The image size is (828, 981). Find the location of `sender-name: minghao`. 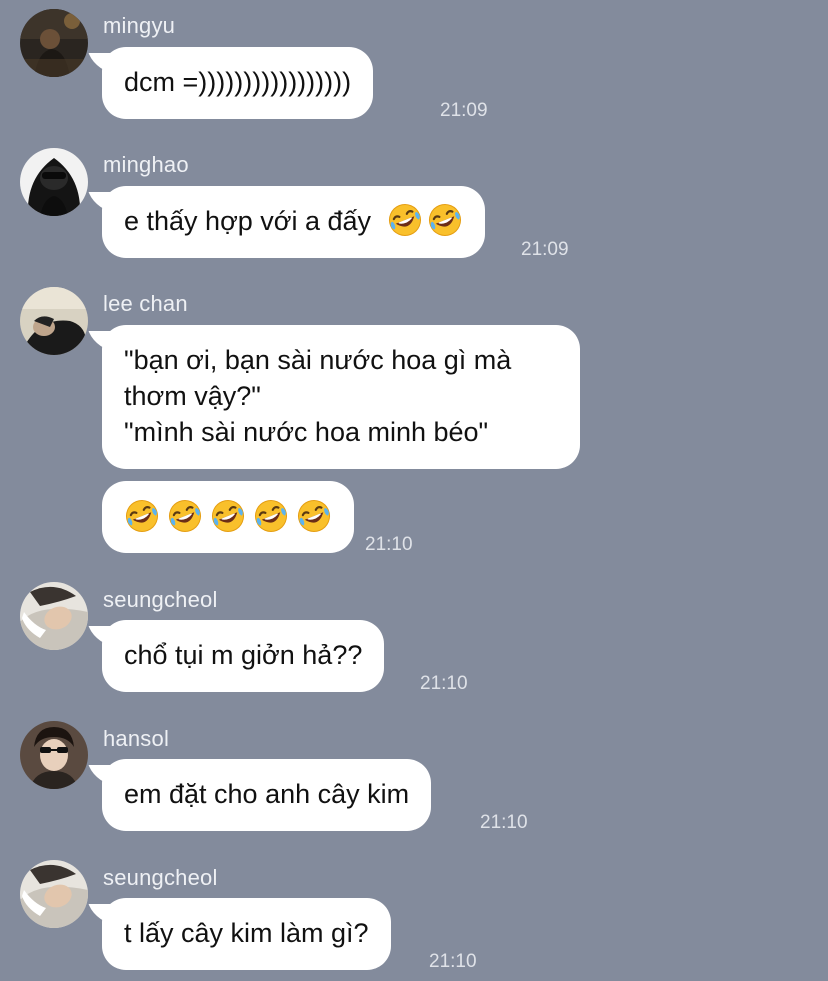

sender-name: minghao is located at coordinates (146, 164).